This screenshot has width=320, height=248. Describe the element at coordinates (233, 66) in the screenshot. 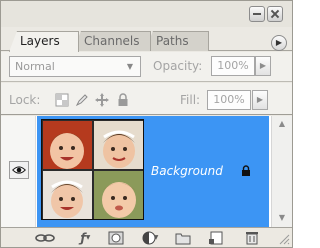

I see `opacity-input: 100%` at that location.